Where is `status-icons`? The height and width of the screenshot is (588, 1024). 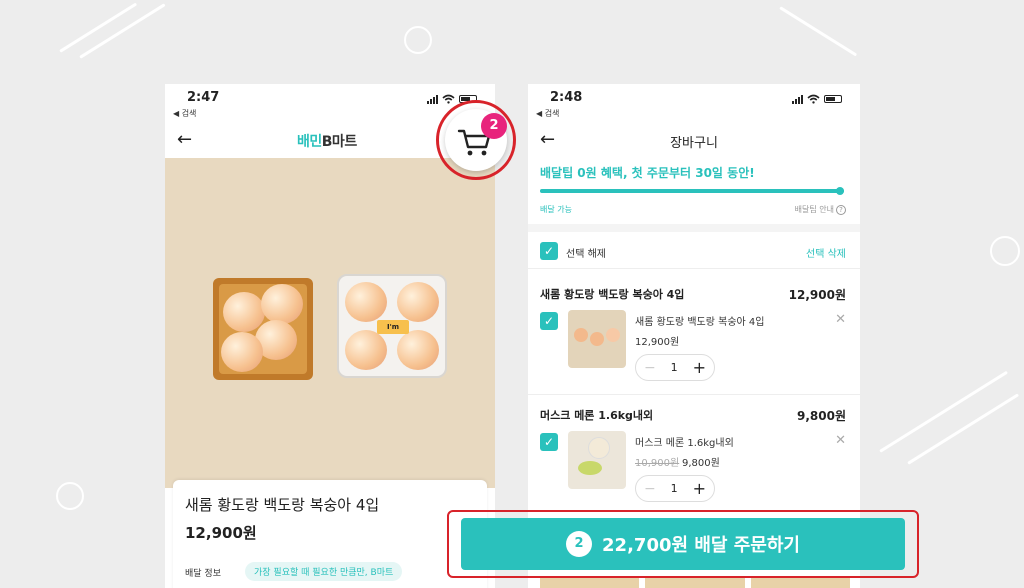
status-icons is located at coordinates (817, 99).